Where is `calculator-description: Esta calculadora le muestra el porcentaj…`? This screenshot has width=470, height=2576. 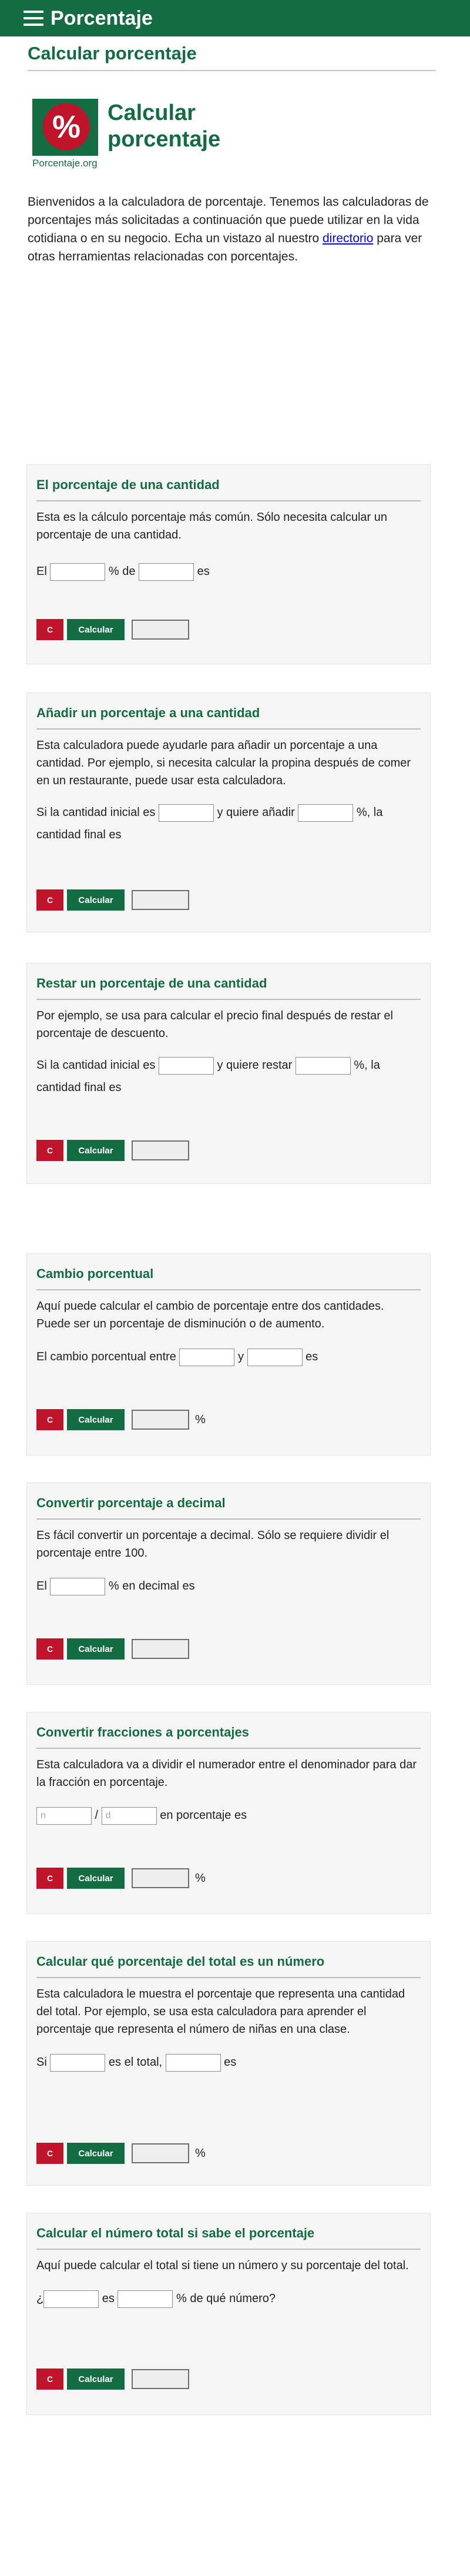
calculator-description: Esta calculadora le muestra el porcentaj… is located at coordinates (220, 2012).